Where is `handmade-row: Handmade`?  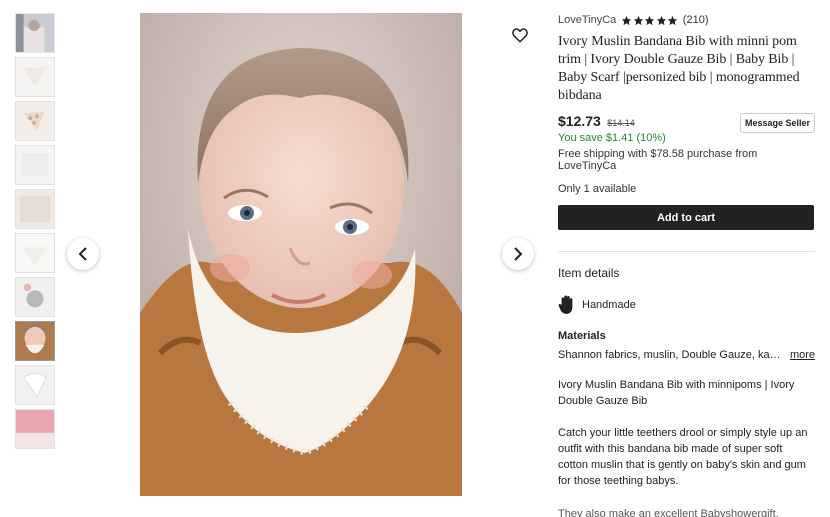
handmade-row: Handmade is located at coordinates (686, 305).